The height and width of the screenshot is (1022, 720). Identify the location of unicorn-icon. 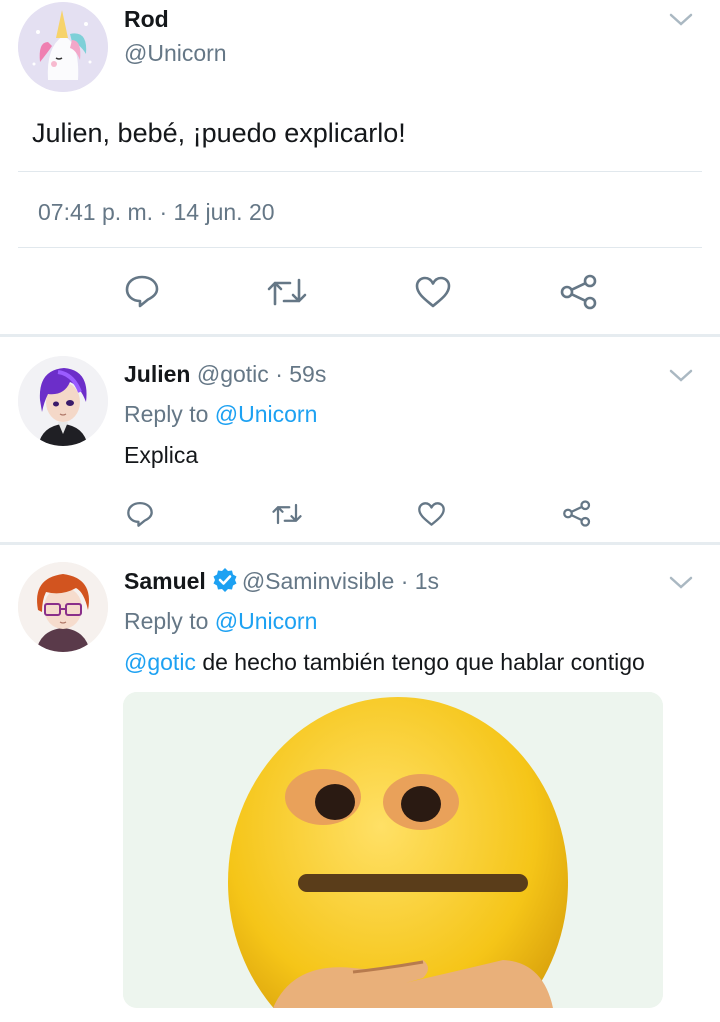
(63, 47).